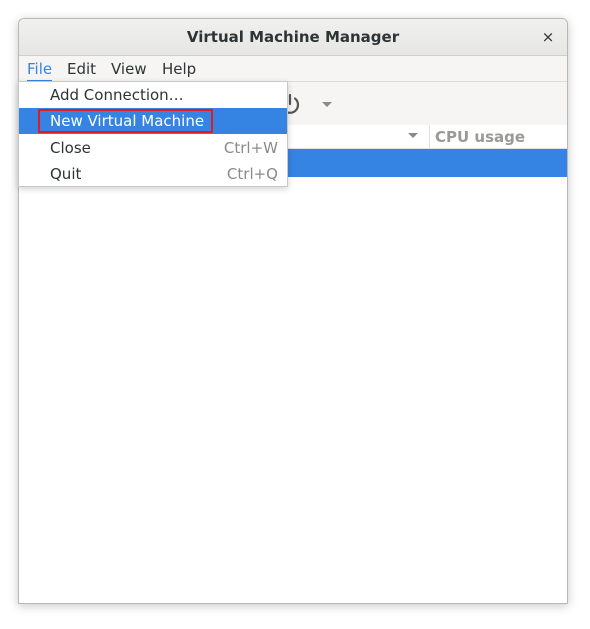 The image size is (590, 629). Describe the element at coordinates (413, 136) in the screenshot. I see `sort-arrow-icon` at that location.